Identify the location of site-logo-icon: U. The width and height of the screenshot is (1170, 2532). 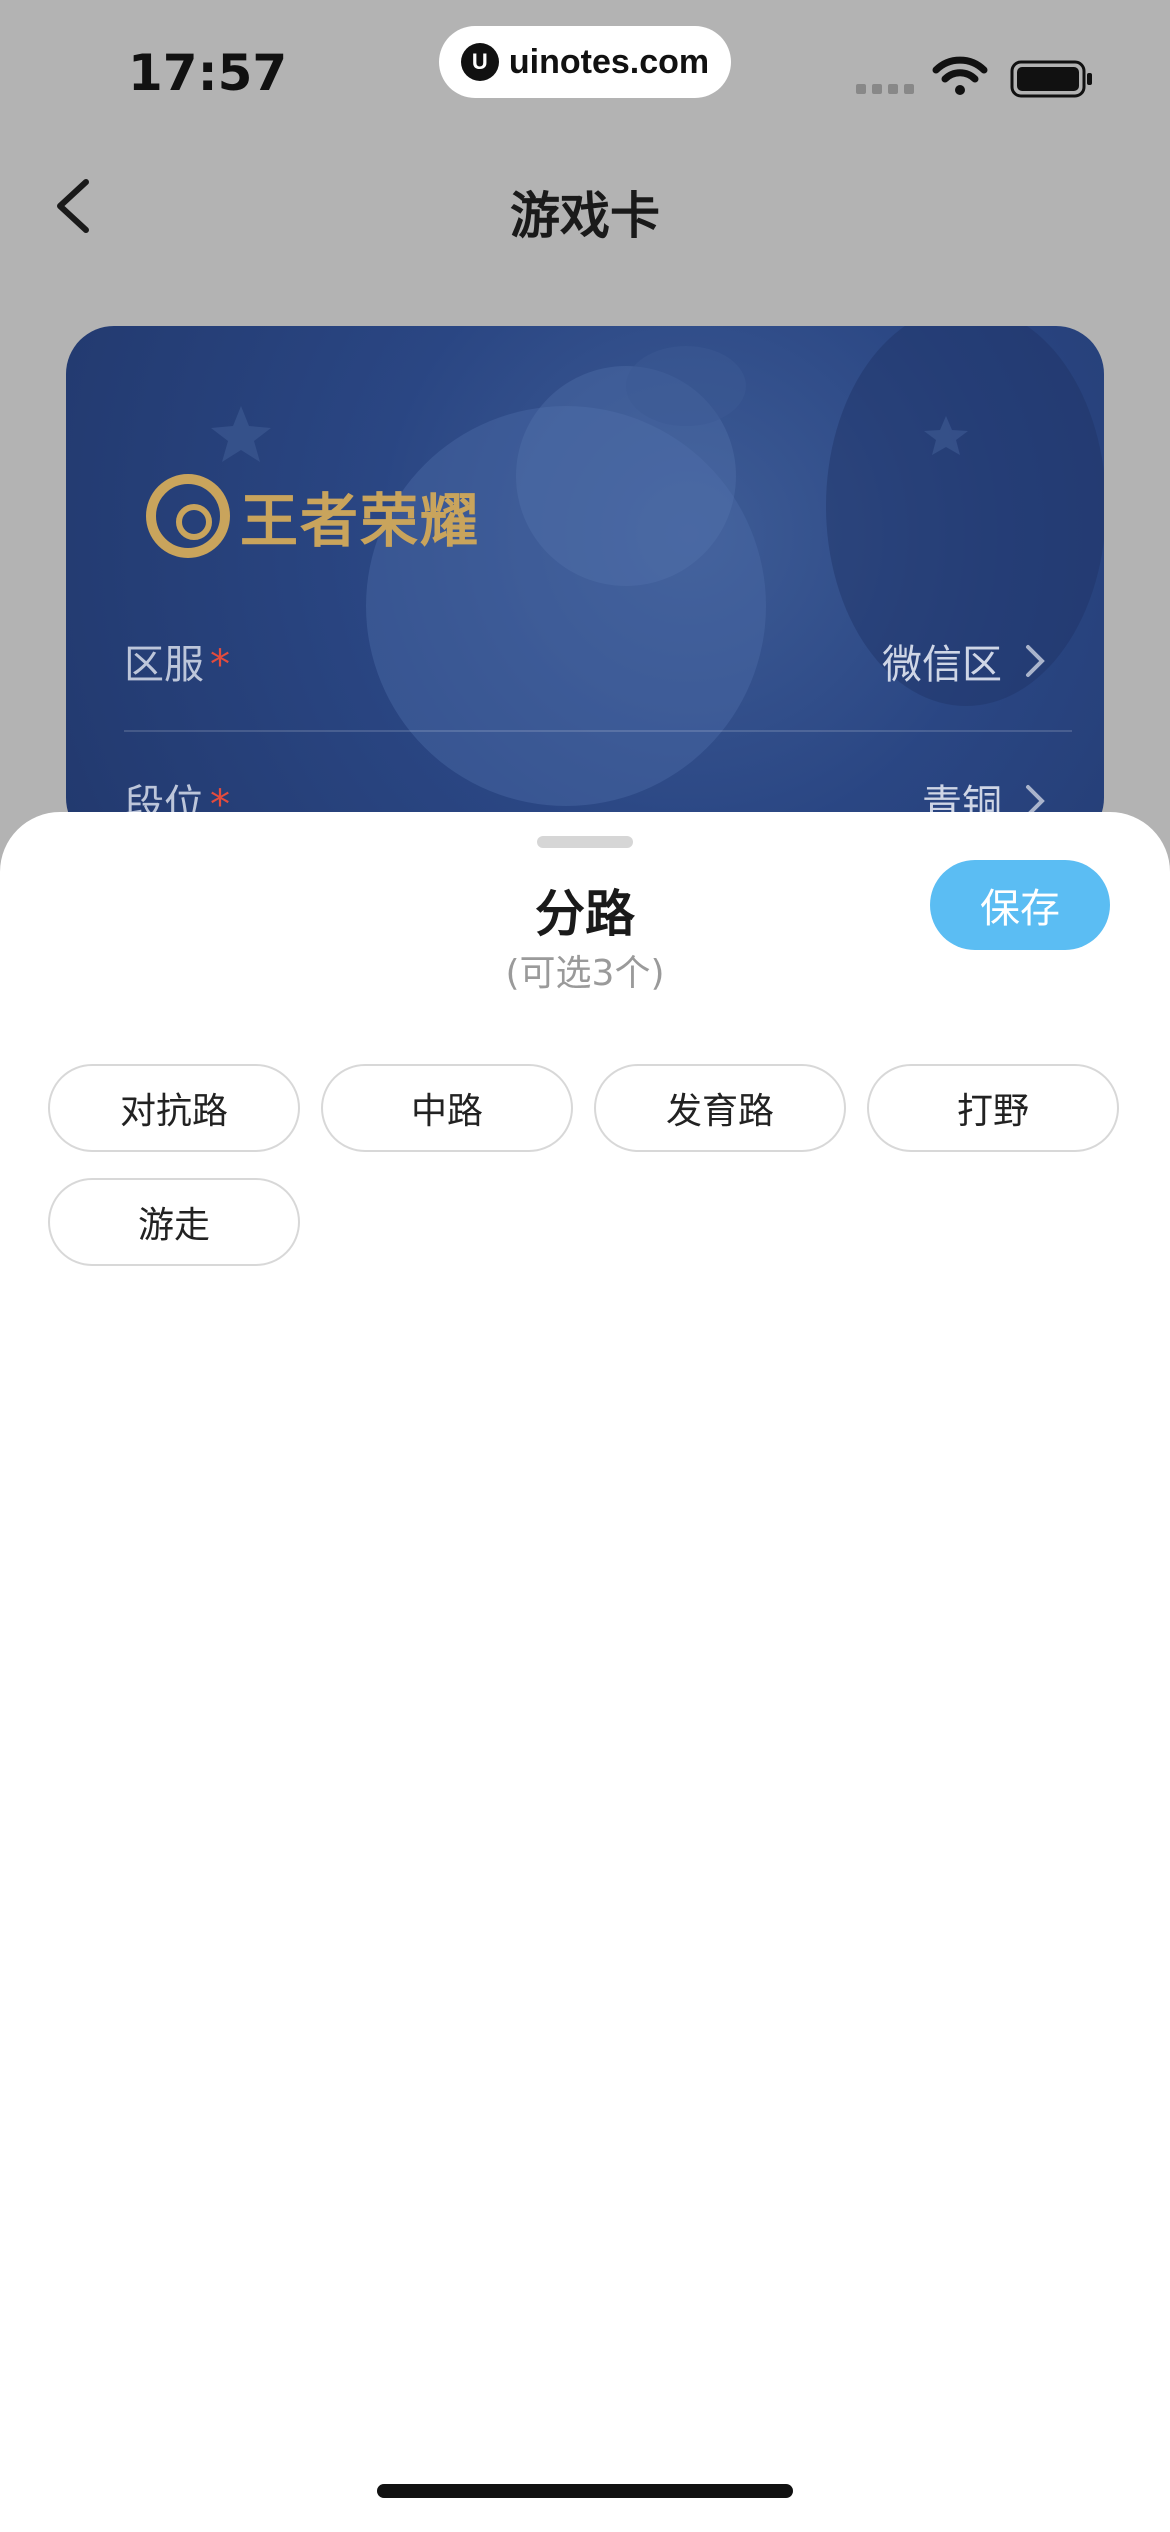
(479, 62).